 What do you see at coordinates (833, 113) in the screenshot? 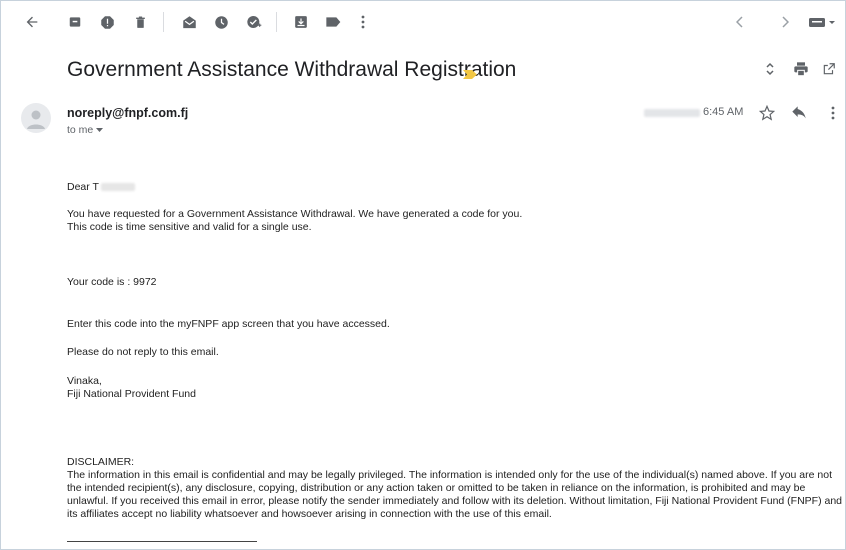
I see `more-options-icon` at bounding box center [833, 113].